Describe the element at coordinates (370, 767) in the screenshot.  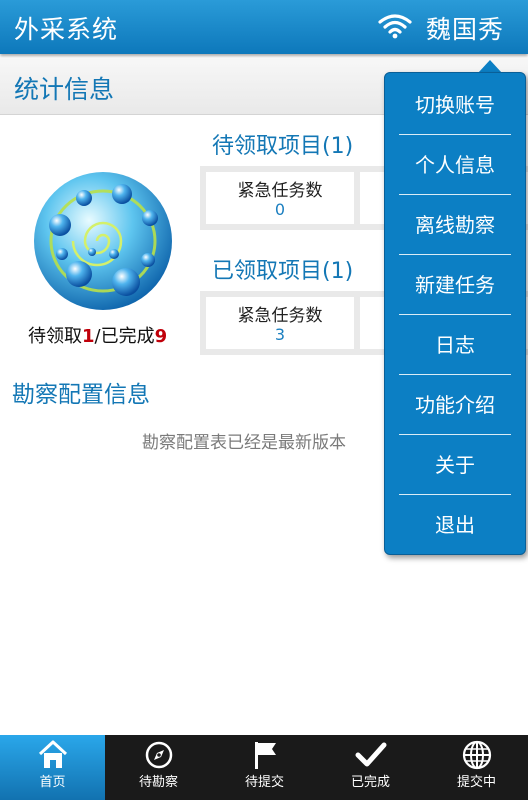
I see `tab-completed: 已完成` at that location.